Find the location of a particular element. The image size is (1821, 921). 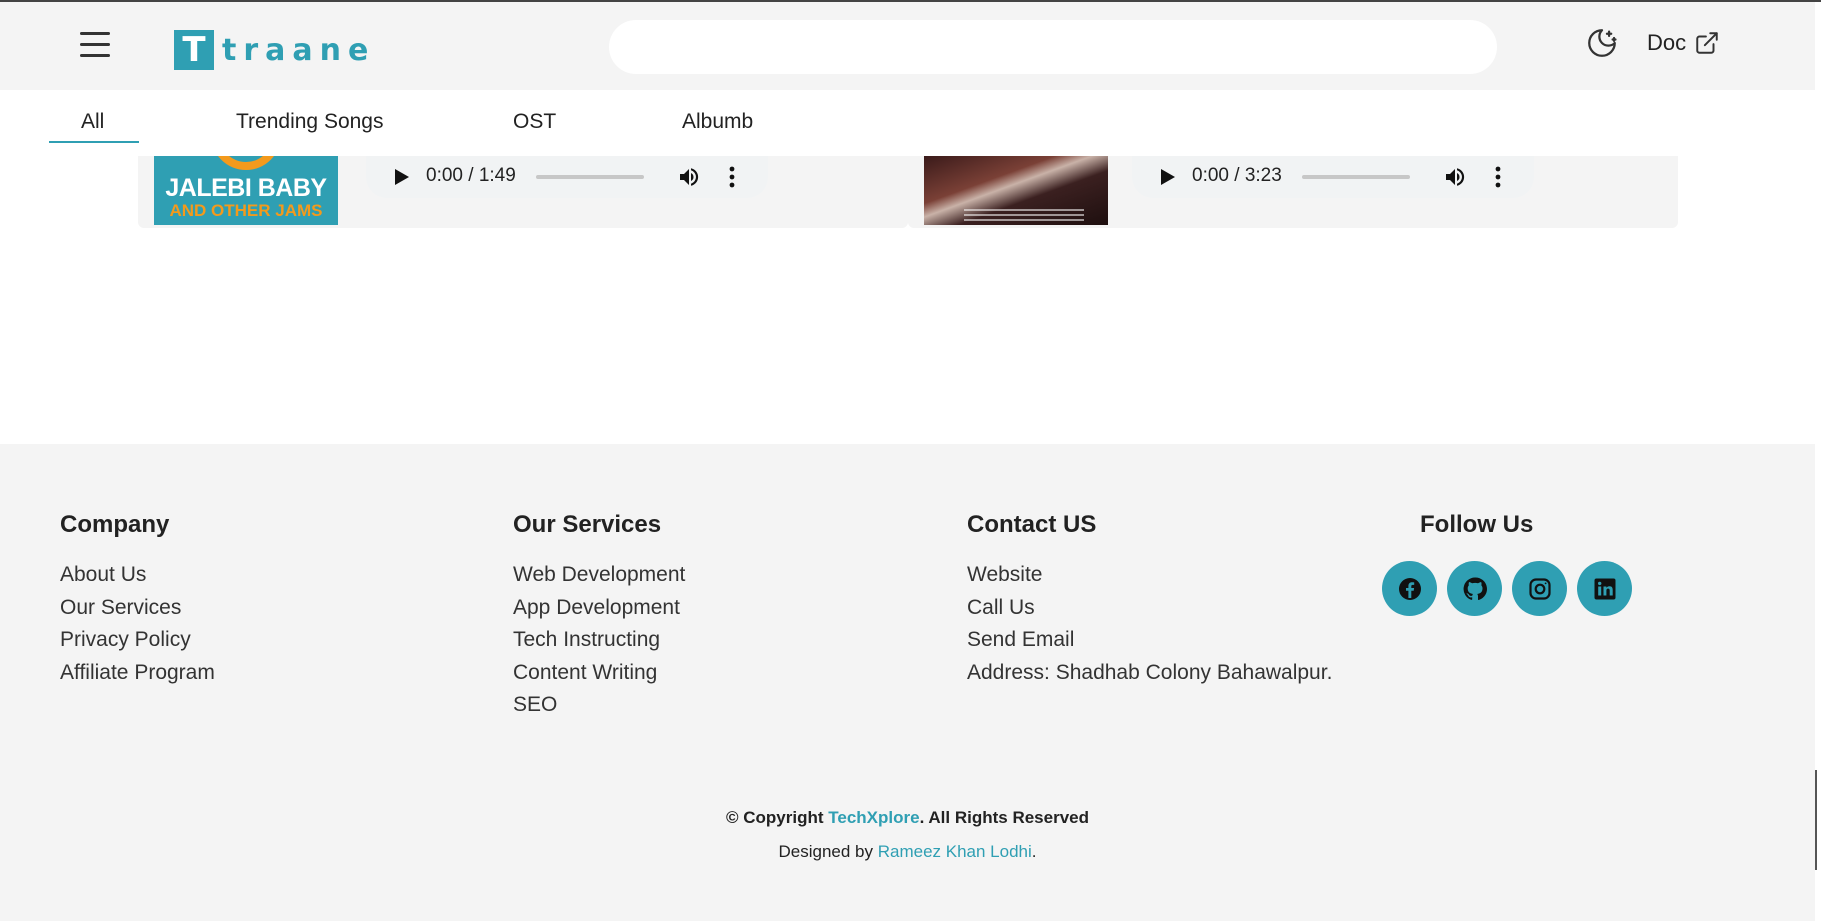

cover-subtitle: AND OTHER JAMS is located at coordinates (246, 210).